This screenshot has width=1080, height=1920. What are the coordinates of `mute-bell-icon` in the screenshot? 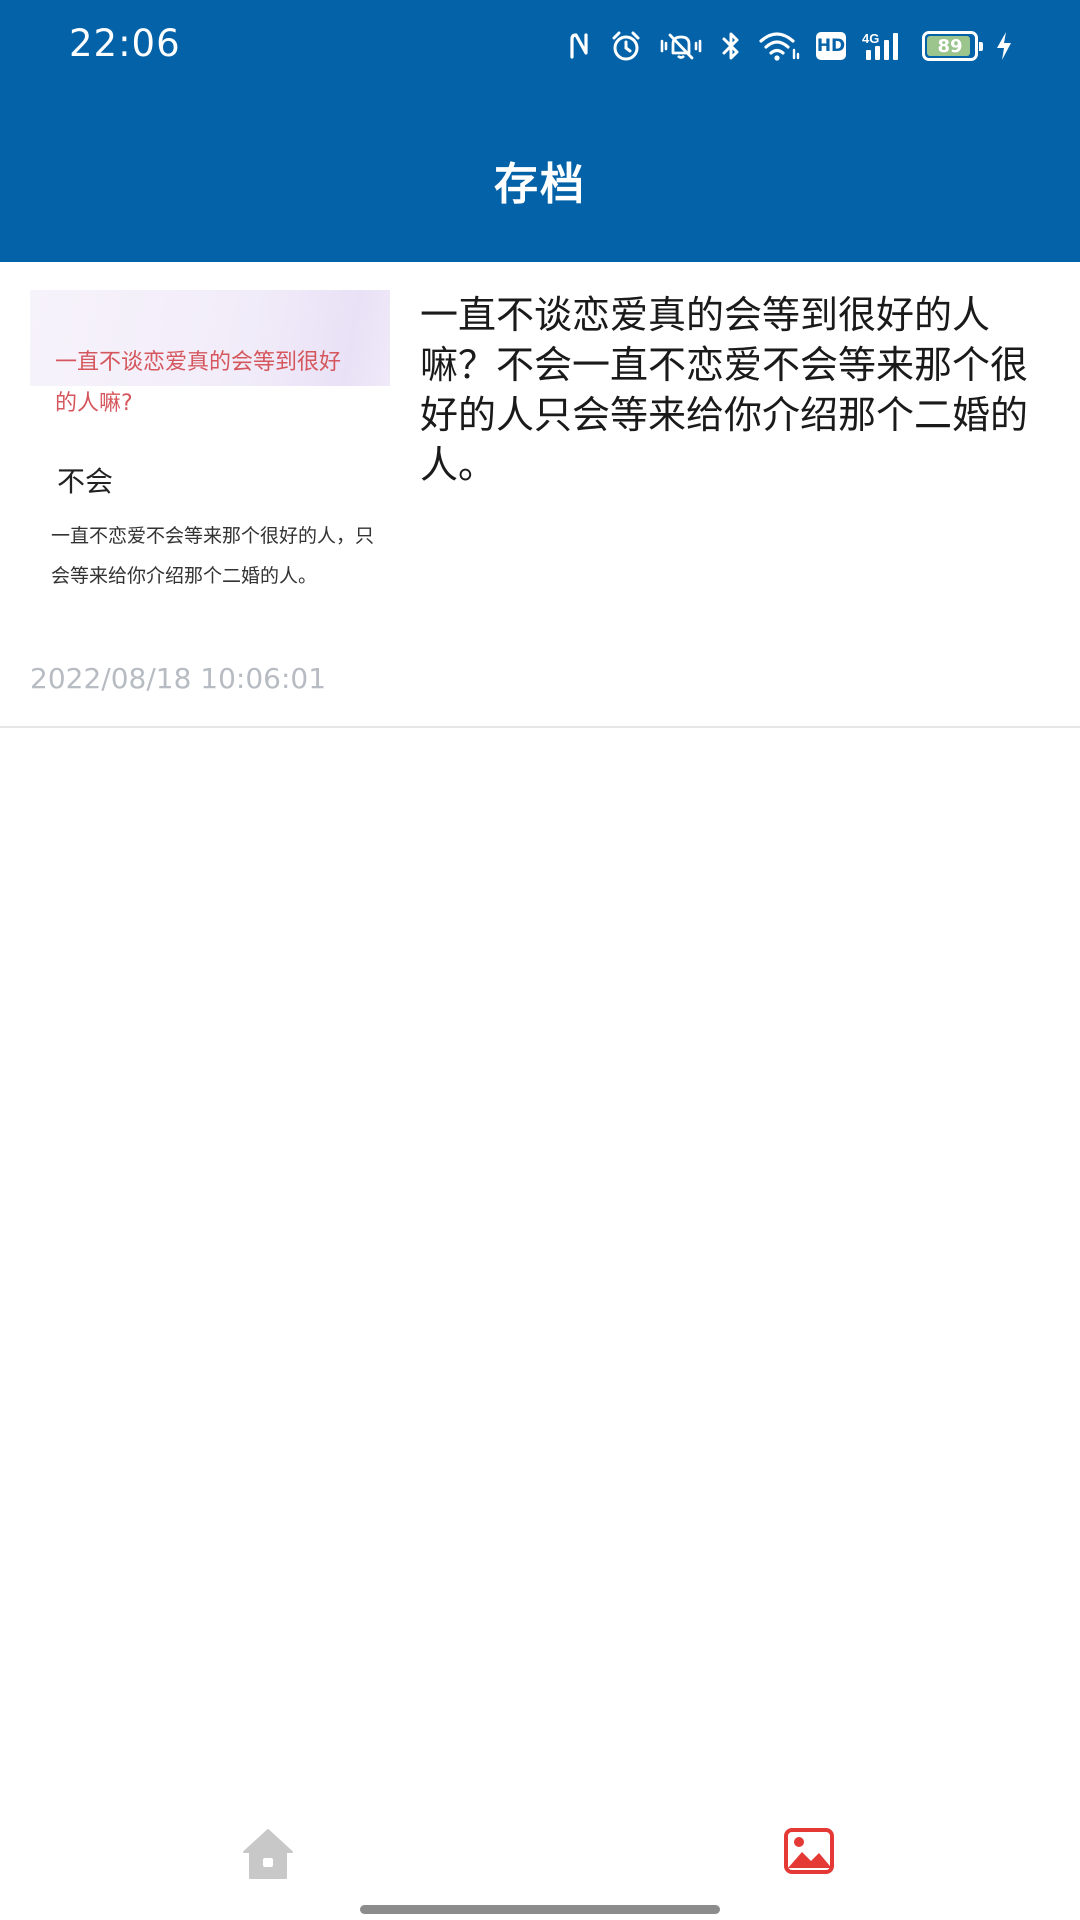 It's located at (681, 46).